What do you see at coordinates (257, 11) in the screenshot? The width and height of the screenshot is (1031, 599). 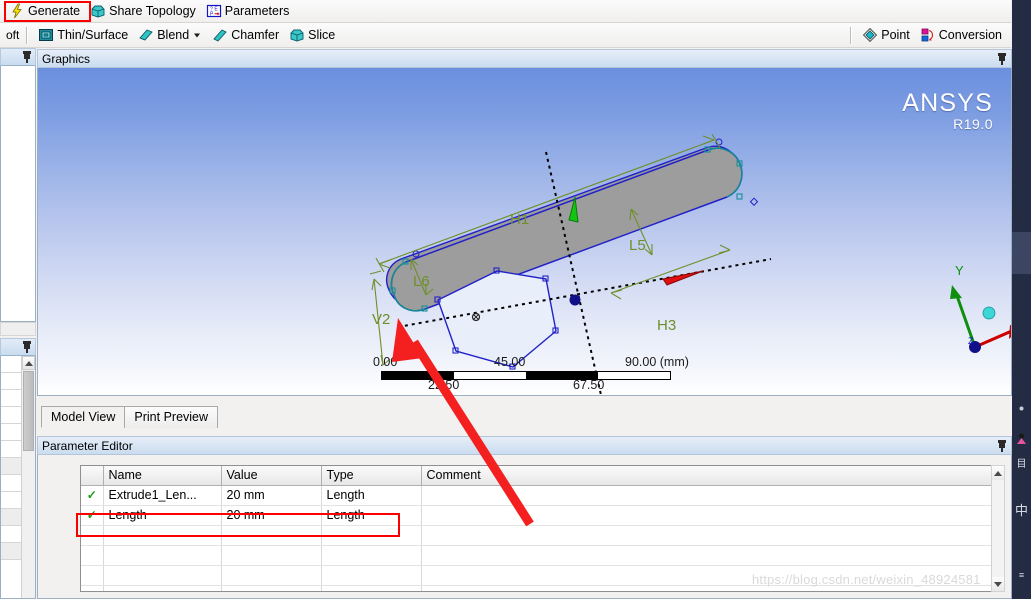 I see `parameters-label: Parameters` at bounding box center [257, 11].